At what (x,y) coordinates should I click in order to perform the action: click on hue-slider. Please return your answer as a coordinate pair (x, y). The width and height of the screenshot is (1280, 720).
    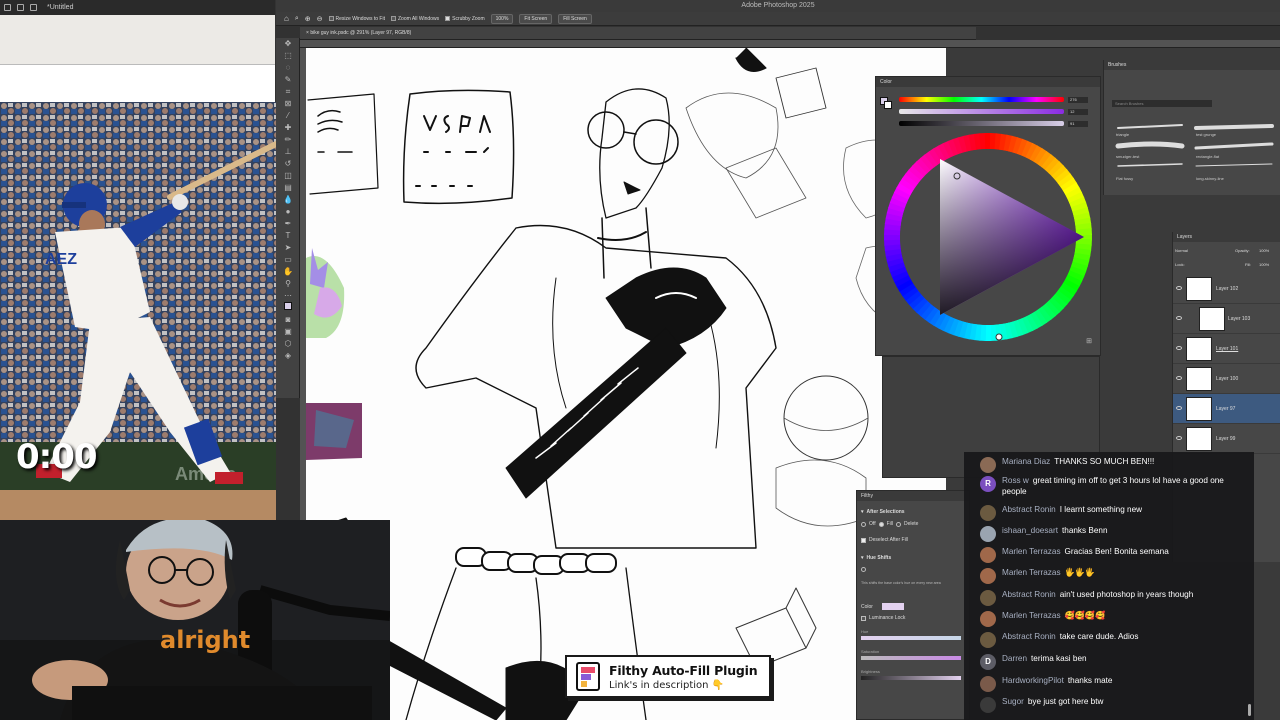
    Looking at the image, I should click on (981, 99).